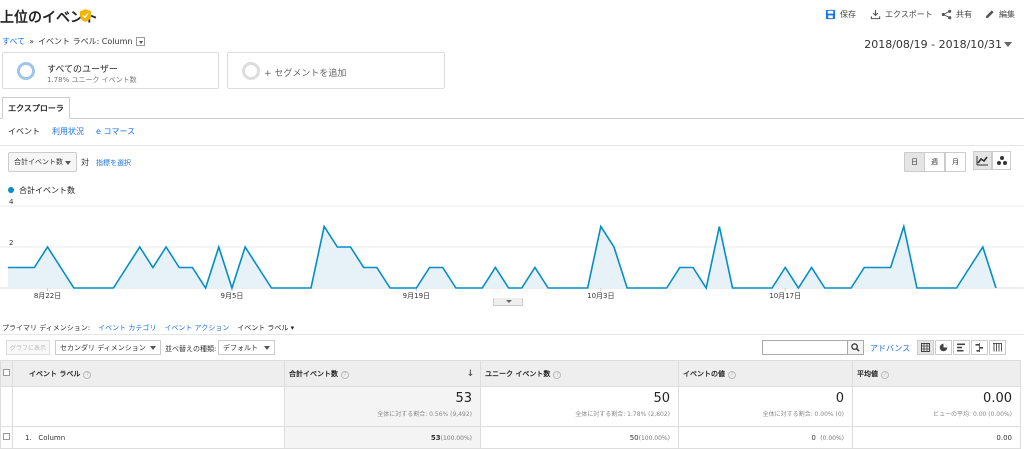 Image resolution: width=1024 pixels, height=449 pixels. Describe the element at coordinates (6, 372) in the screenshot. I see `select-all-checkbox` at that location.